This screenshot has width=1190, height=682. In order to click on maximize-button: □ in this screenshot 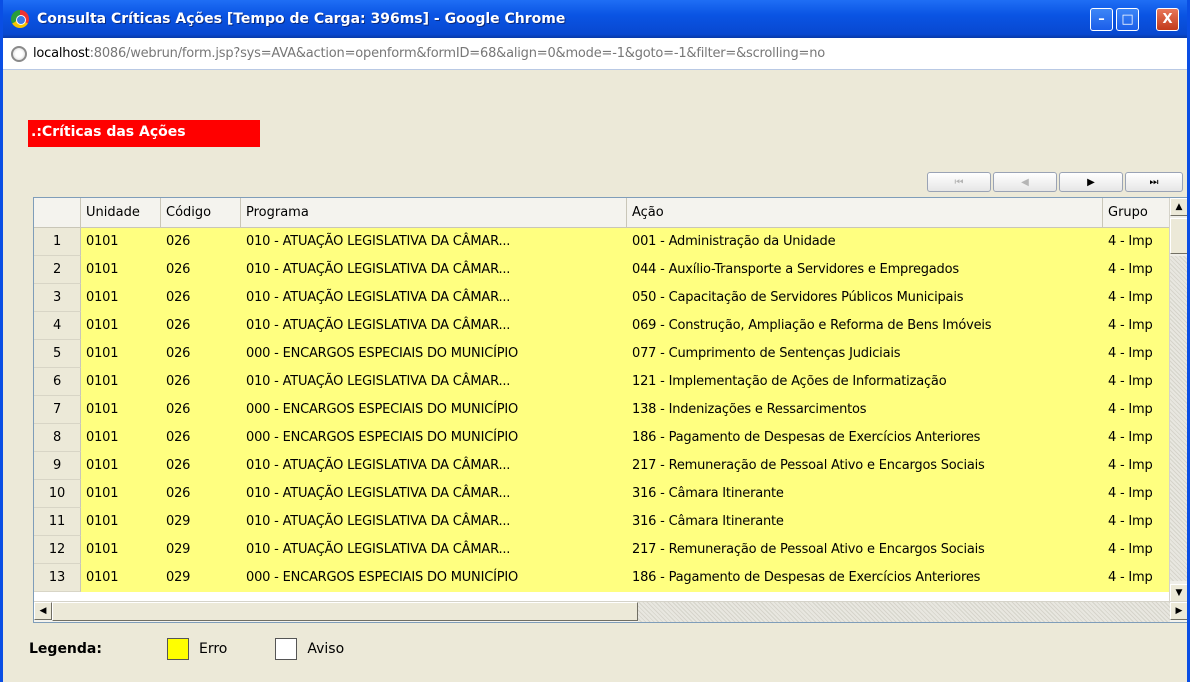, I will do `click(1127, 19)`.